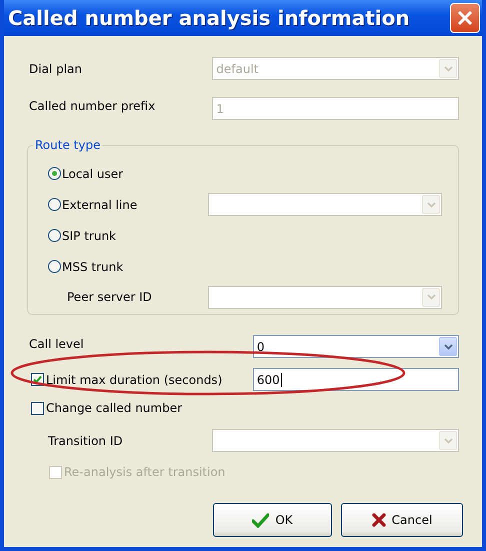 The image size is (486, 551). I want to click on cancel-button: Cancel, so click(402, 520).